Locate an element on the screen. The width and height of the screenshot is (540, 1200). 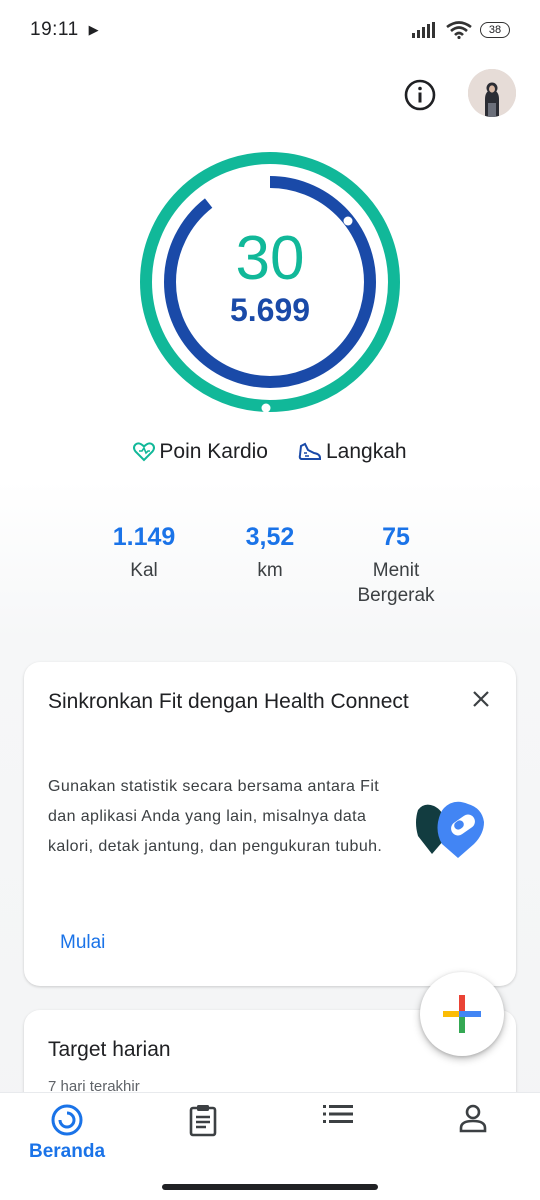
nav-profile is located at coordinates (473, 1138).